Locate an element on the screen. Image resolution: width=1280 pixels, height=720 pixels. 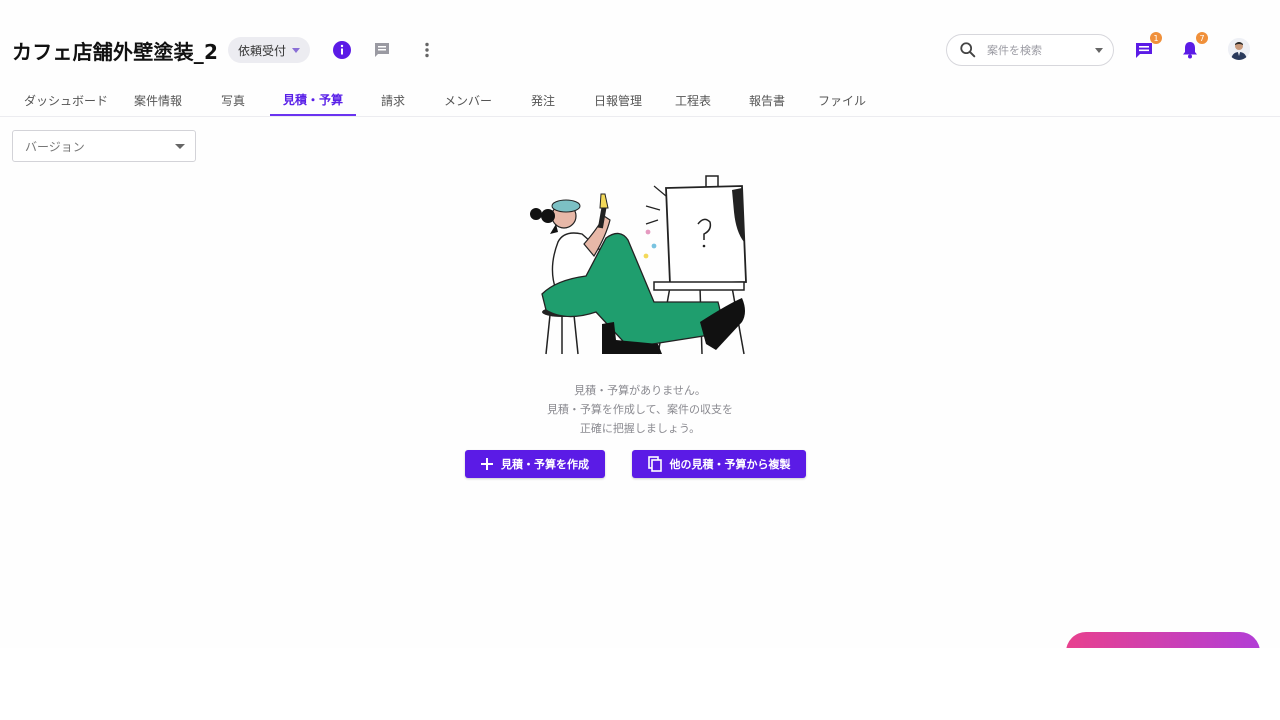
search-input: 案件を検索 is located at coordinates (1041, 50).